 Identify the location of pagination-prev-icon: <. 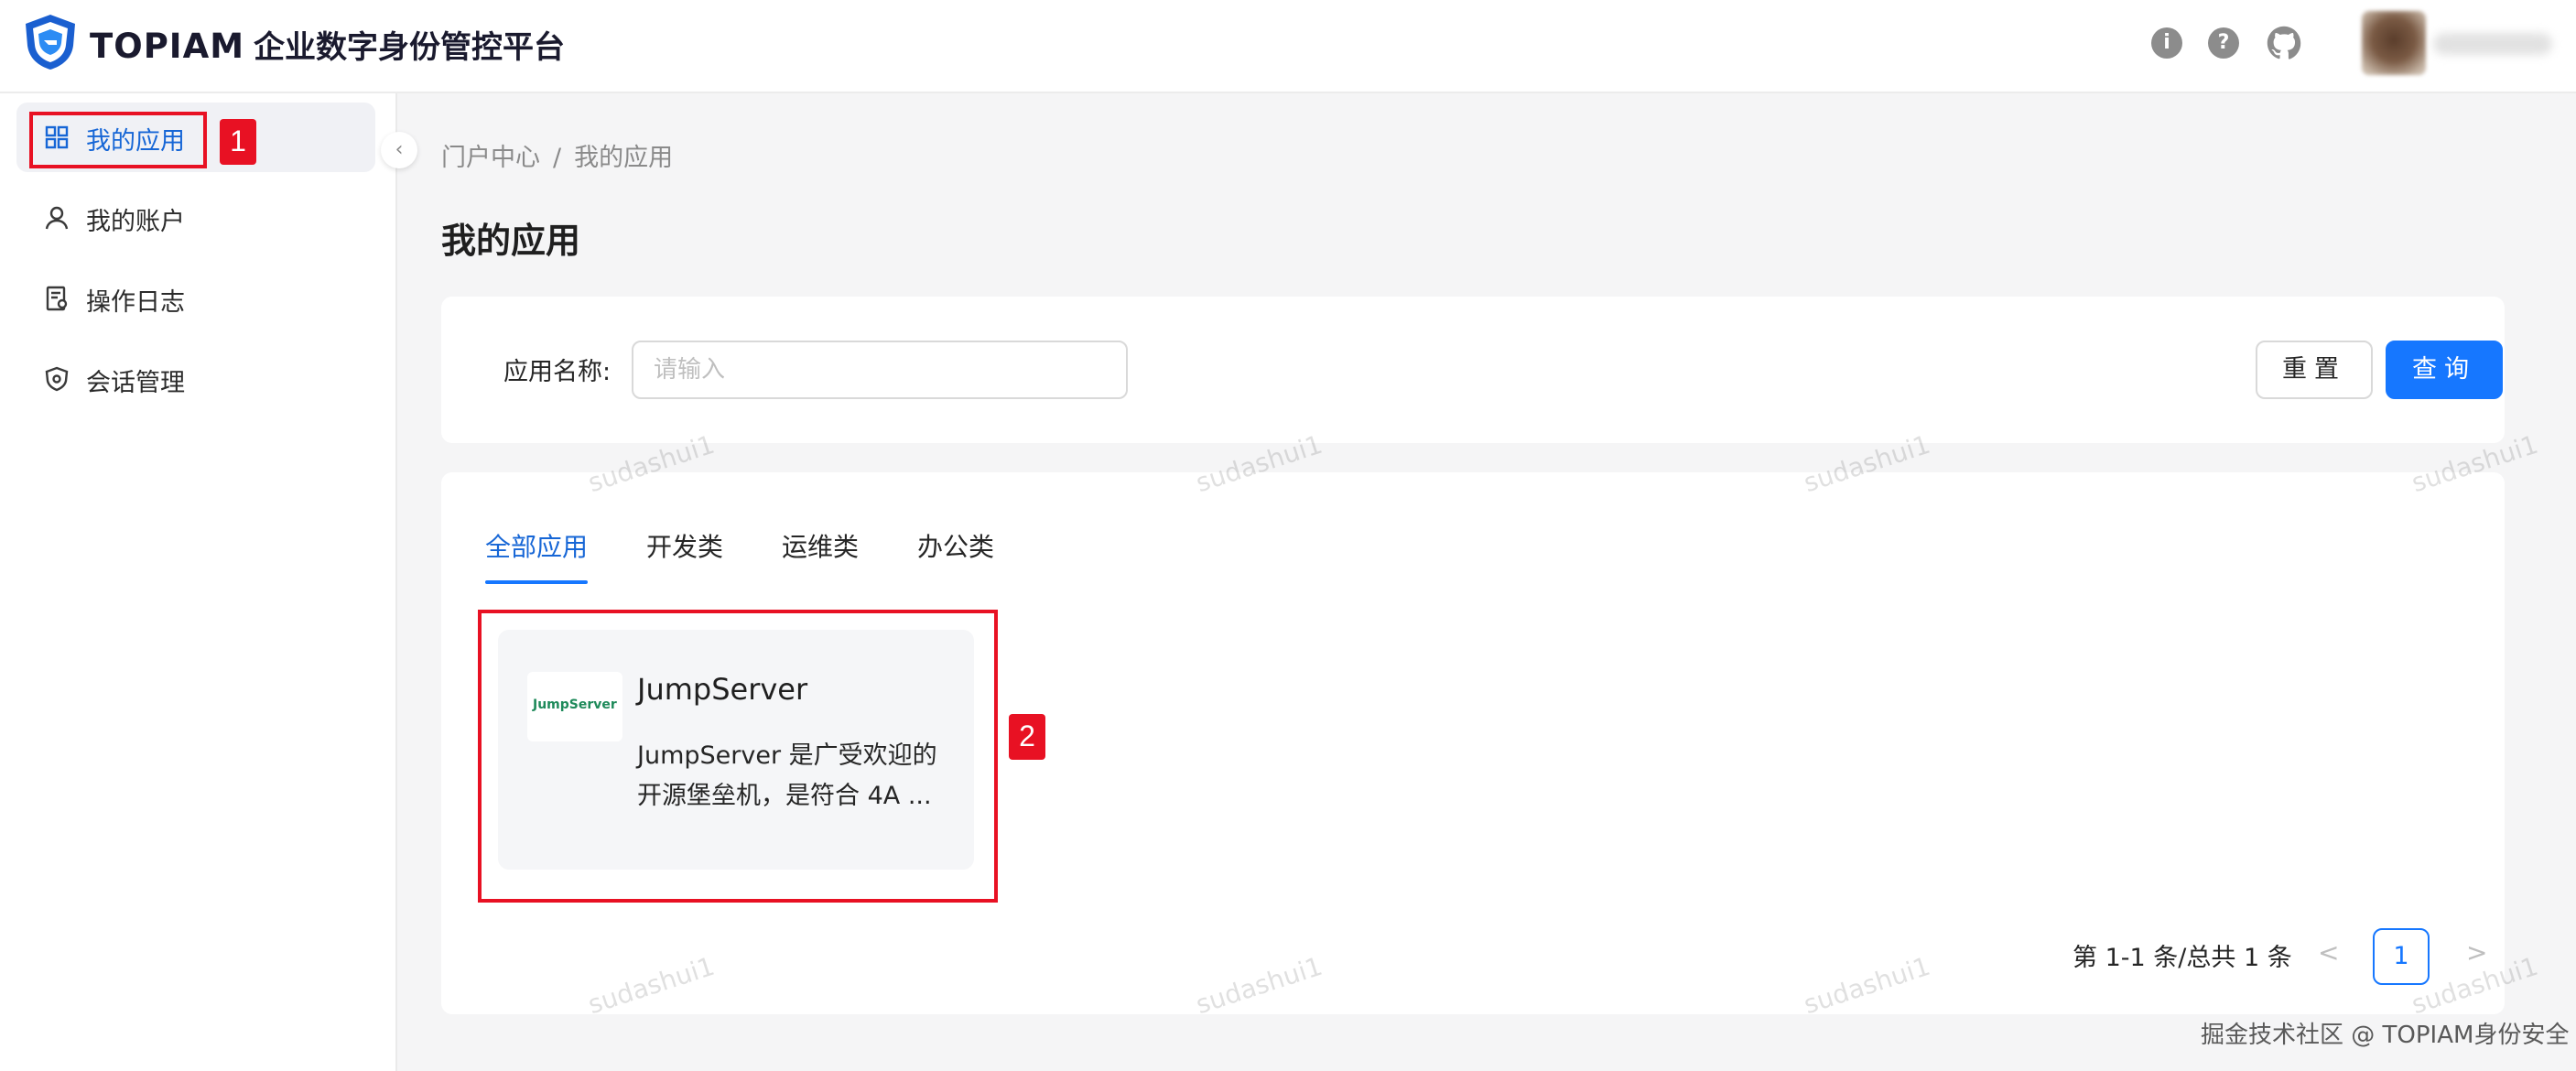
(2328, 952).